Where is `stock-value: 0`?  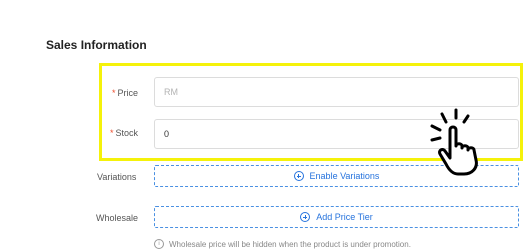
stock-value: 0 is located at coordinates (167, 134).